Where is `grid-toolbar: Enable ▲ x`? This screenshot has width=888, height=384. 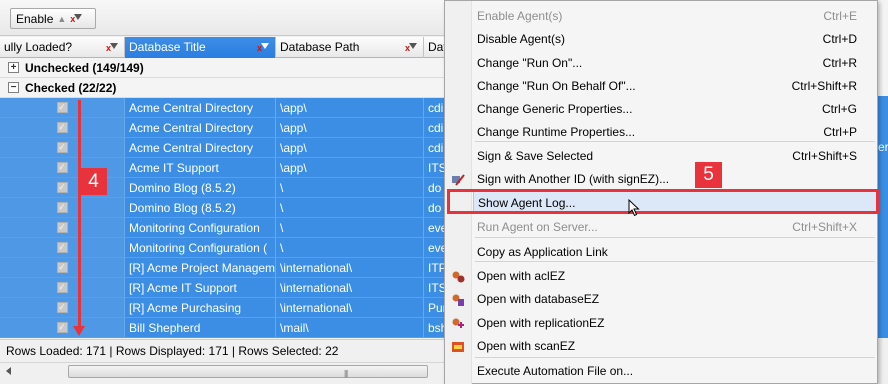 grid-toolbar: Enable ▲ x is located at coordinates (223, 18).